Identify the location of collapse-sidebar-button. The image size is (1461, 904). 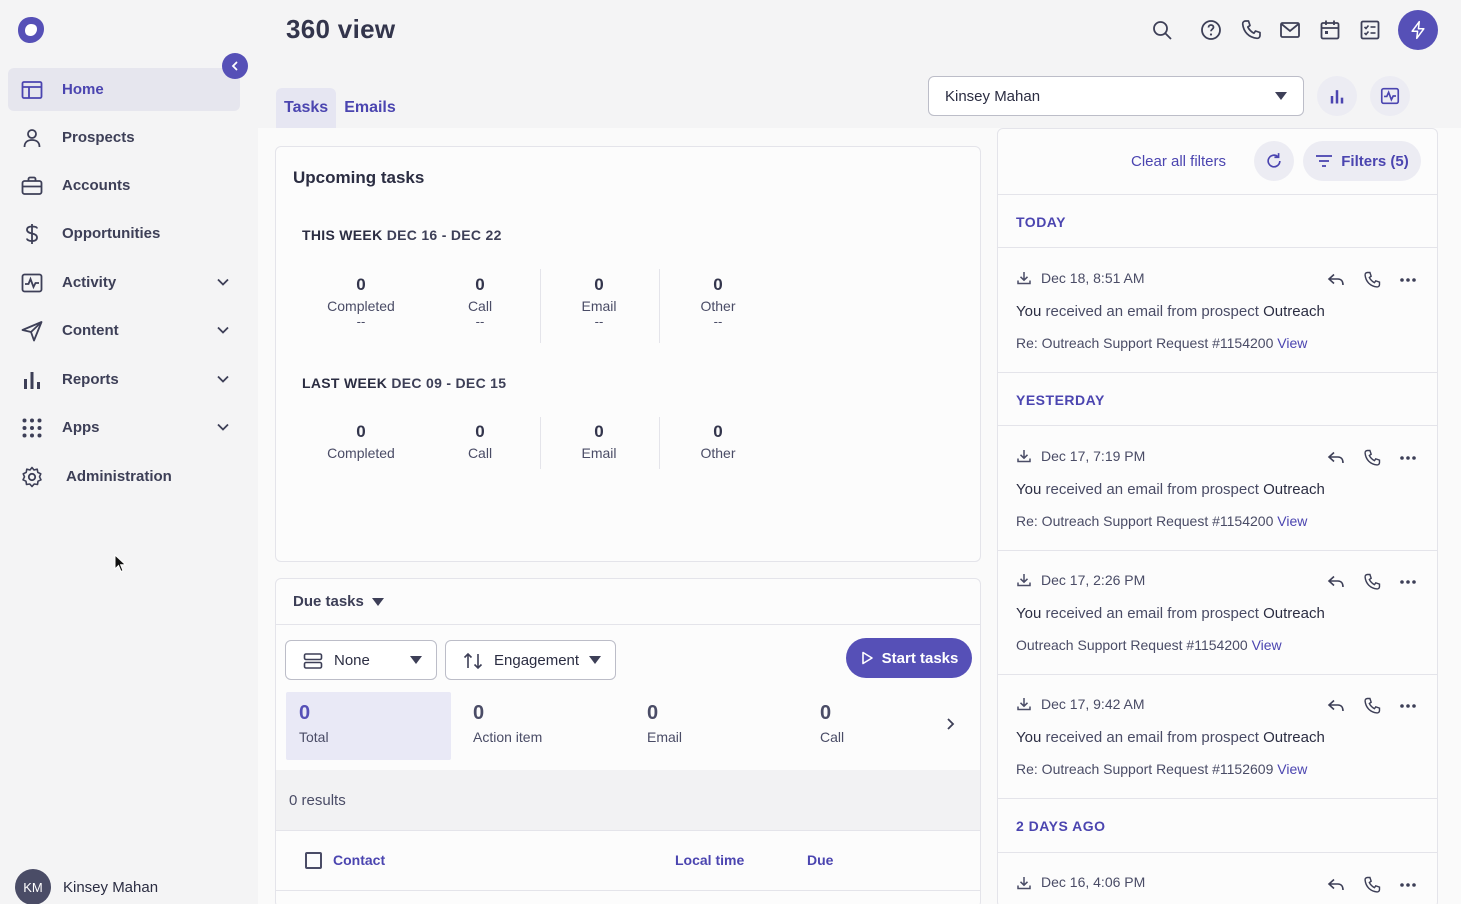
(235, 66).